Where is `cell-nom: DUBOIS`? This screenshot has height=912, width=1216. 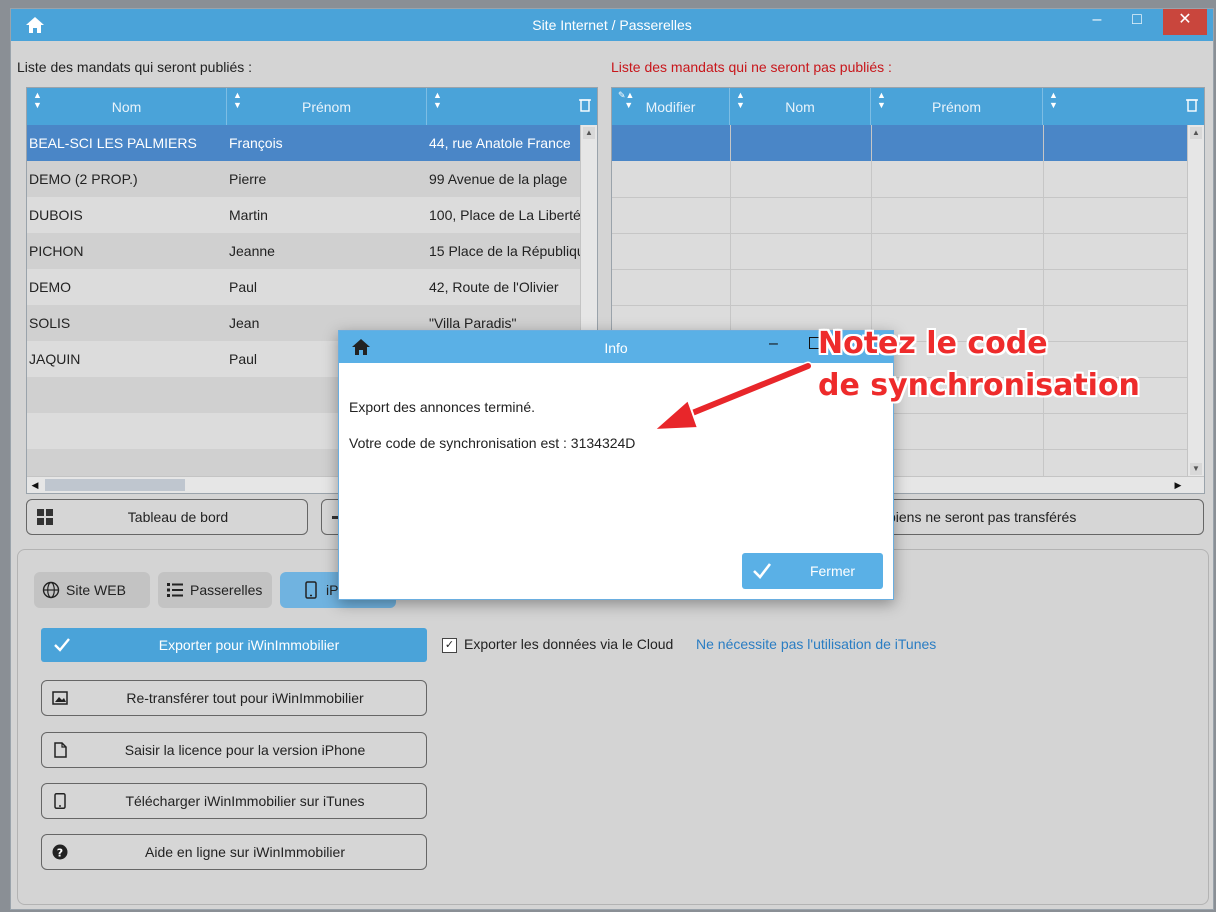
cell-nom: DUBOIS is located at coordinates (56, 215).